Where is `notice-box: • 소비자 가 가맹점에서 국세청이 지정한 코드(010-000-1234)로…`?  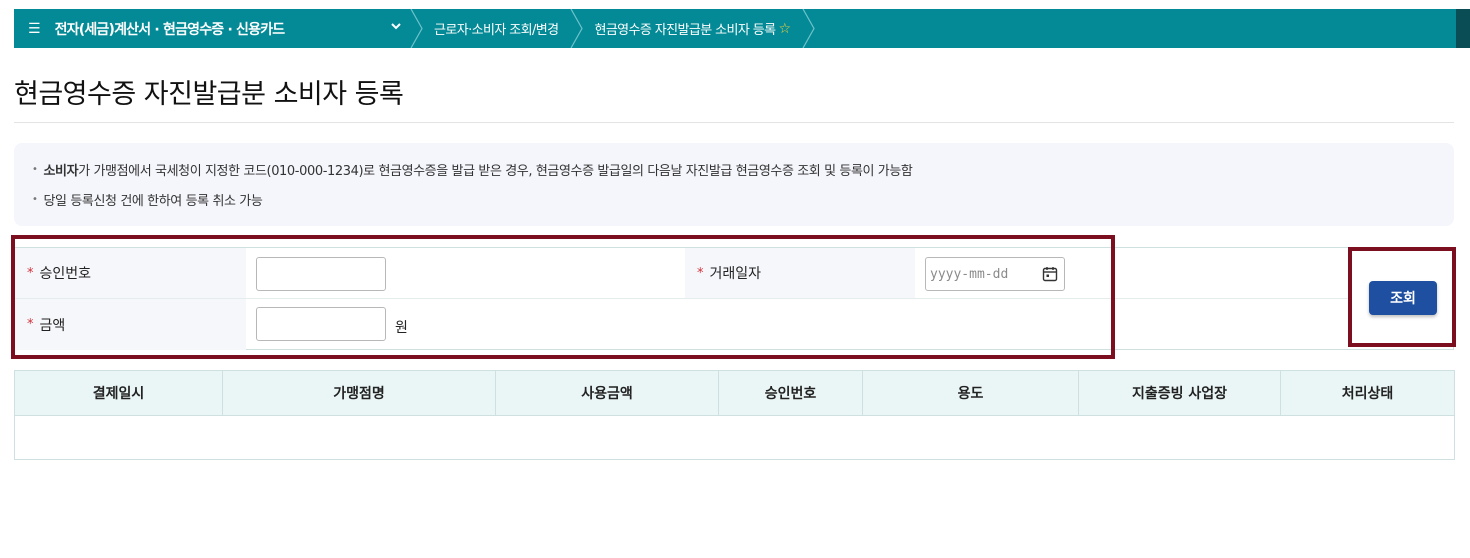
notice-box: • 소비자 가 가맹점에서 국세청이 지정한 코드(010-000-1234)로… is located at coordinates (734, 184).